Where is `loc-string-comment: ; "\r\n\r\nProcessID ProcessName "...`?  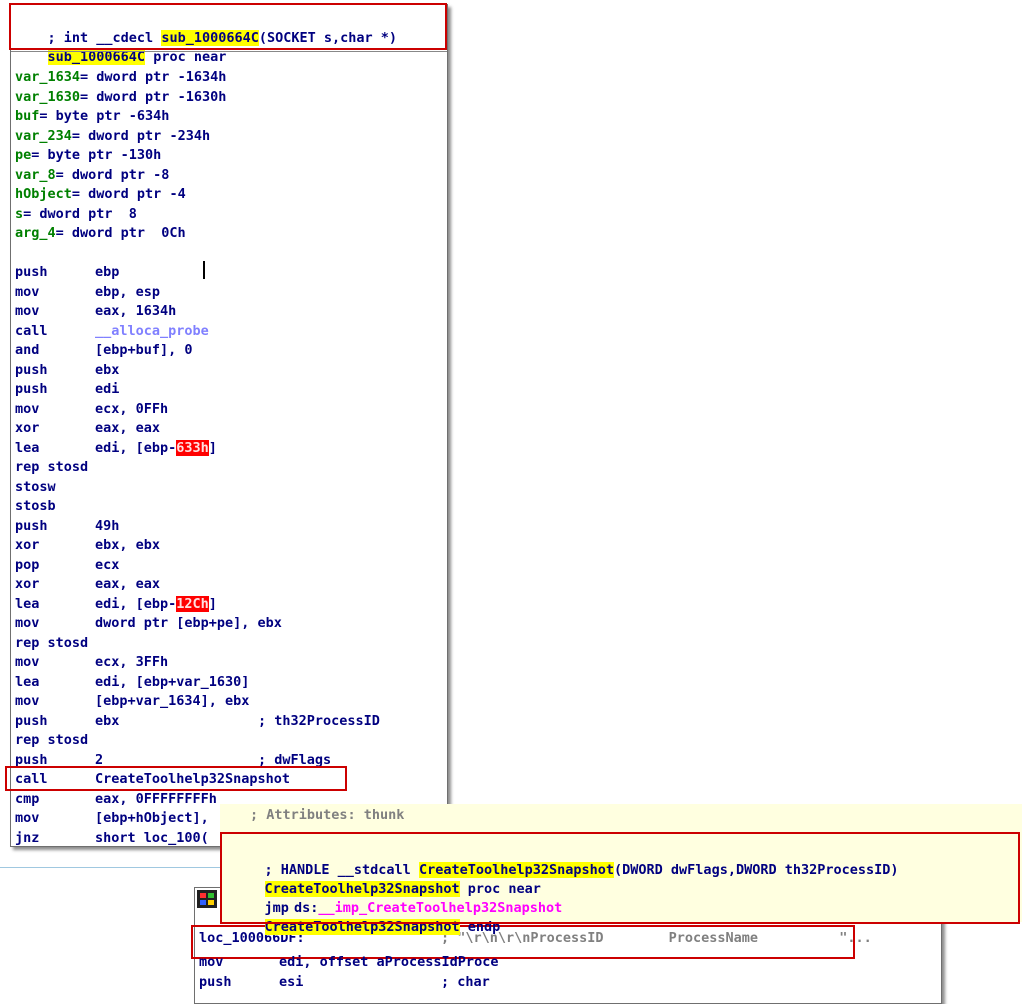
loc-string-comment: ; "\r\n\r\nProcessID ProcessName "... is located at coordinates (656, 938).